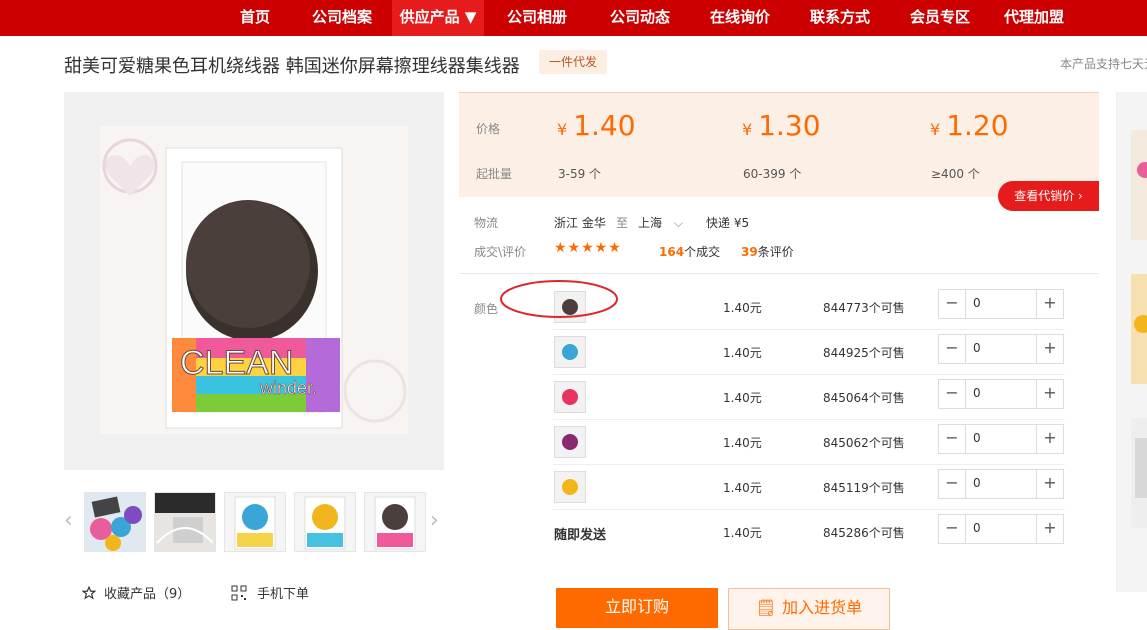  What do you see at coordinates (68, 520) in the screenshot?
I see `thumbnail-prev-icon: ‹` at bounding box center [68, 520].